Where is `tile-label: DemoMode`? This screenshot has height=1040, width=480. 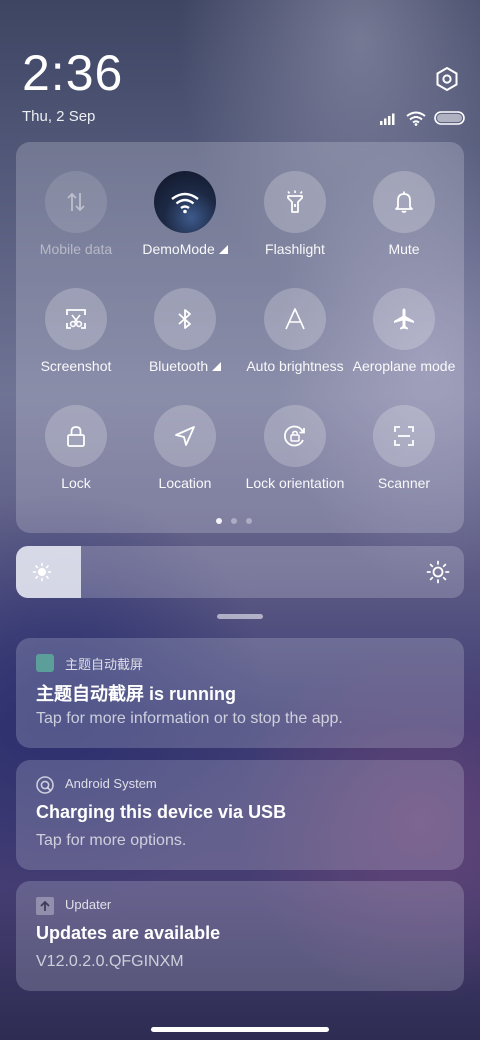
tile-label: DemoMode is located at coordinates (178, 249).